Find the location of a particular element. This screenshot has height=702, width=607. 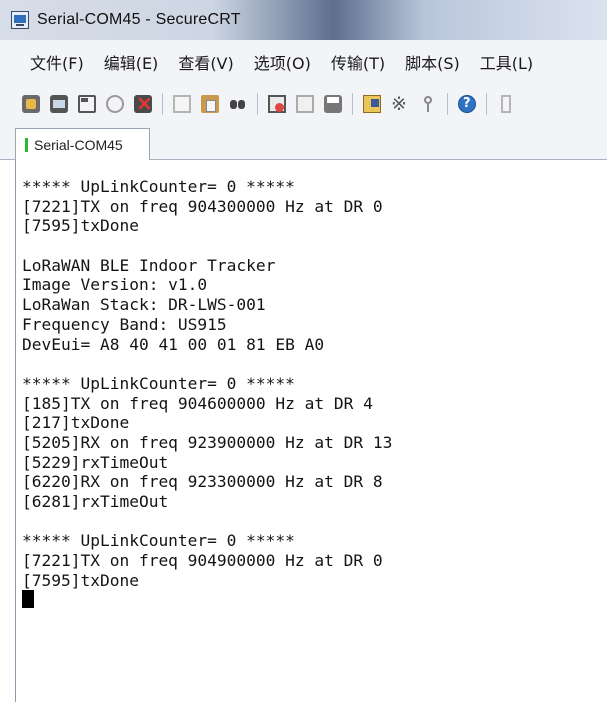

help-button is located at coordinates (467, 104).